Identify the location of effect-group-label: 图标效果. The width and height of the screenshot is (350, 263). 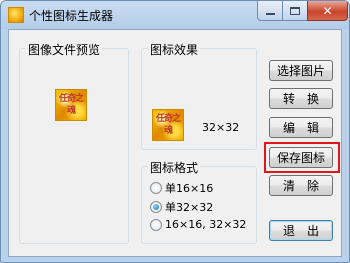
(174, 49).